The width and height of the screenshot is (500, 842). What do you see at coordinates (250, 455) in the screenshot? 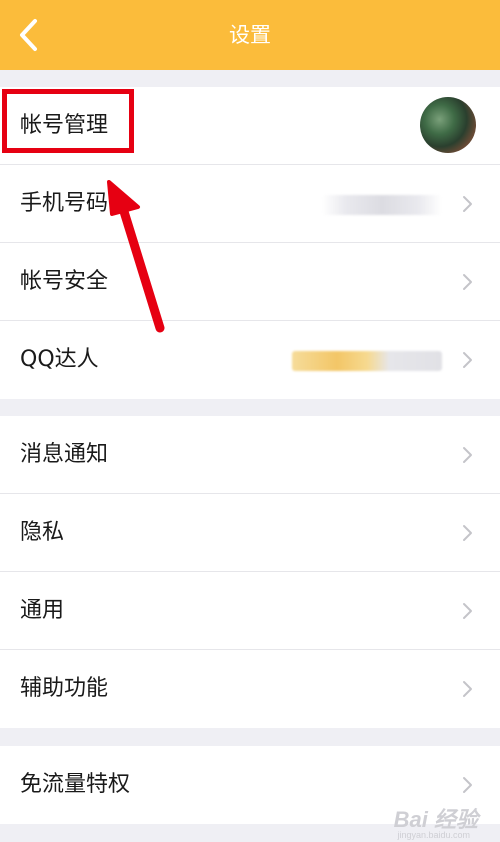
I see `settings-row-notifications: 消息通知` at bounding box center [250, 455].